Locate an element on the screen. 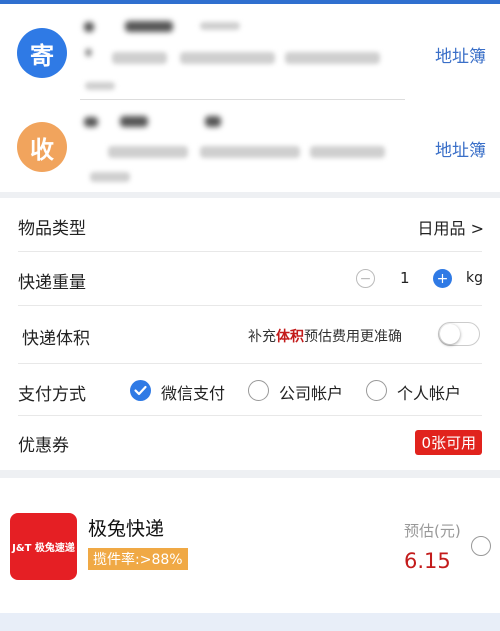  volume-hint: 补充体积预估费用更准确 is located at coordinates (325, 336).